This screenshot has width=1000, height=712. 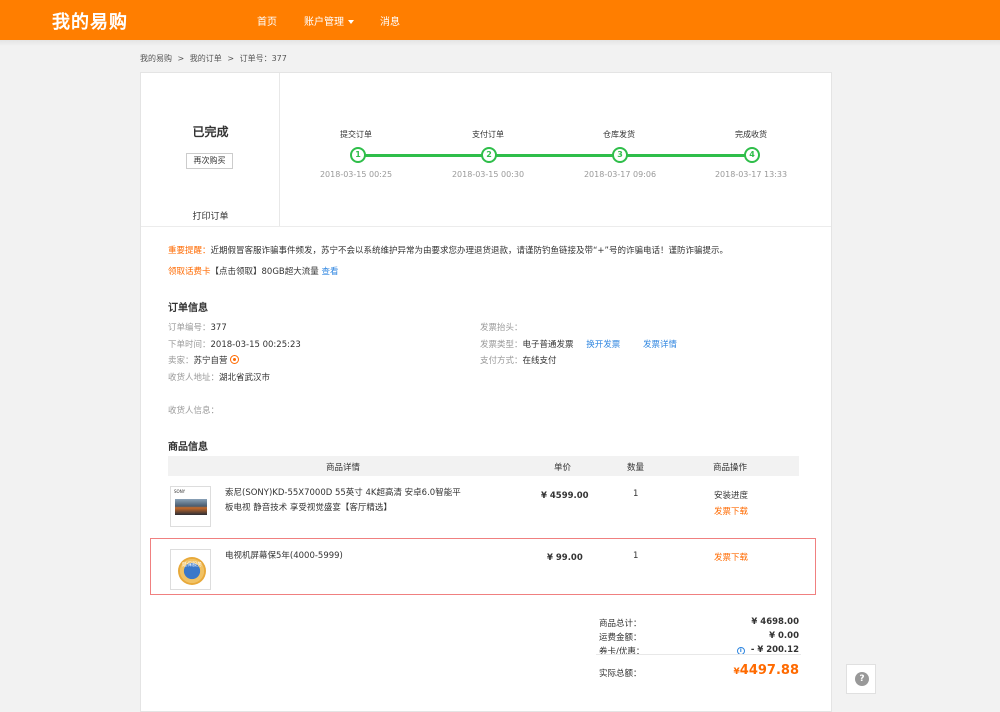 What do you see at coordinates (343, 468) in the screenshot?
I see `col-header-detail: 商品详情` at bounding box center [343, 468].